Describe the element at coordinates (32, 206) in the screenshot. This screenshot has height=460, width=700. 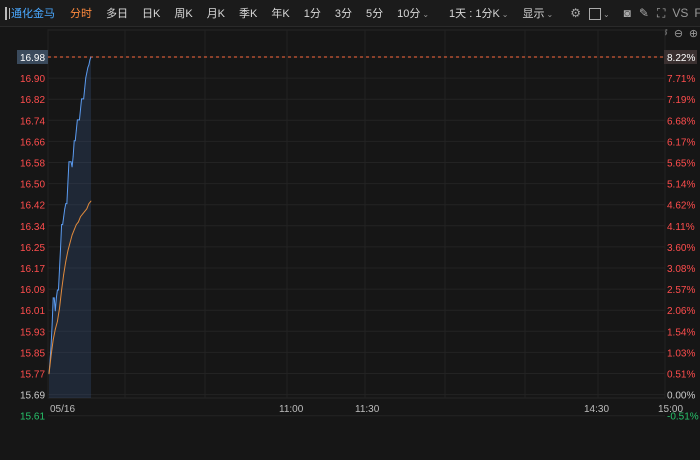
I see `price-tick-label: 16.42` at that location.